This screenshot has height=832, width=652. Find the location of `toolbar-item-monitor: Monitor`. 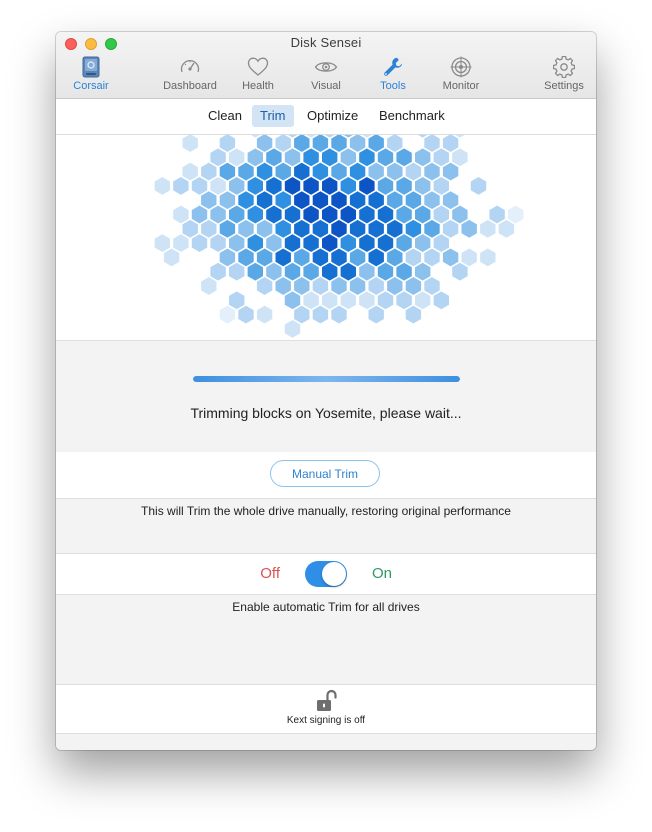

toolbar-item-monitor: Monitor is located at coordinates (461, 75).